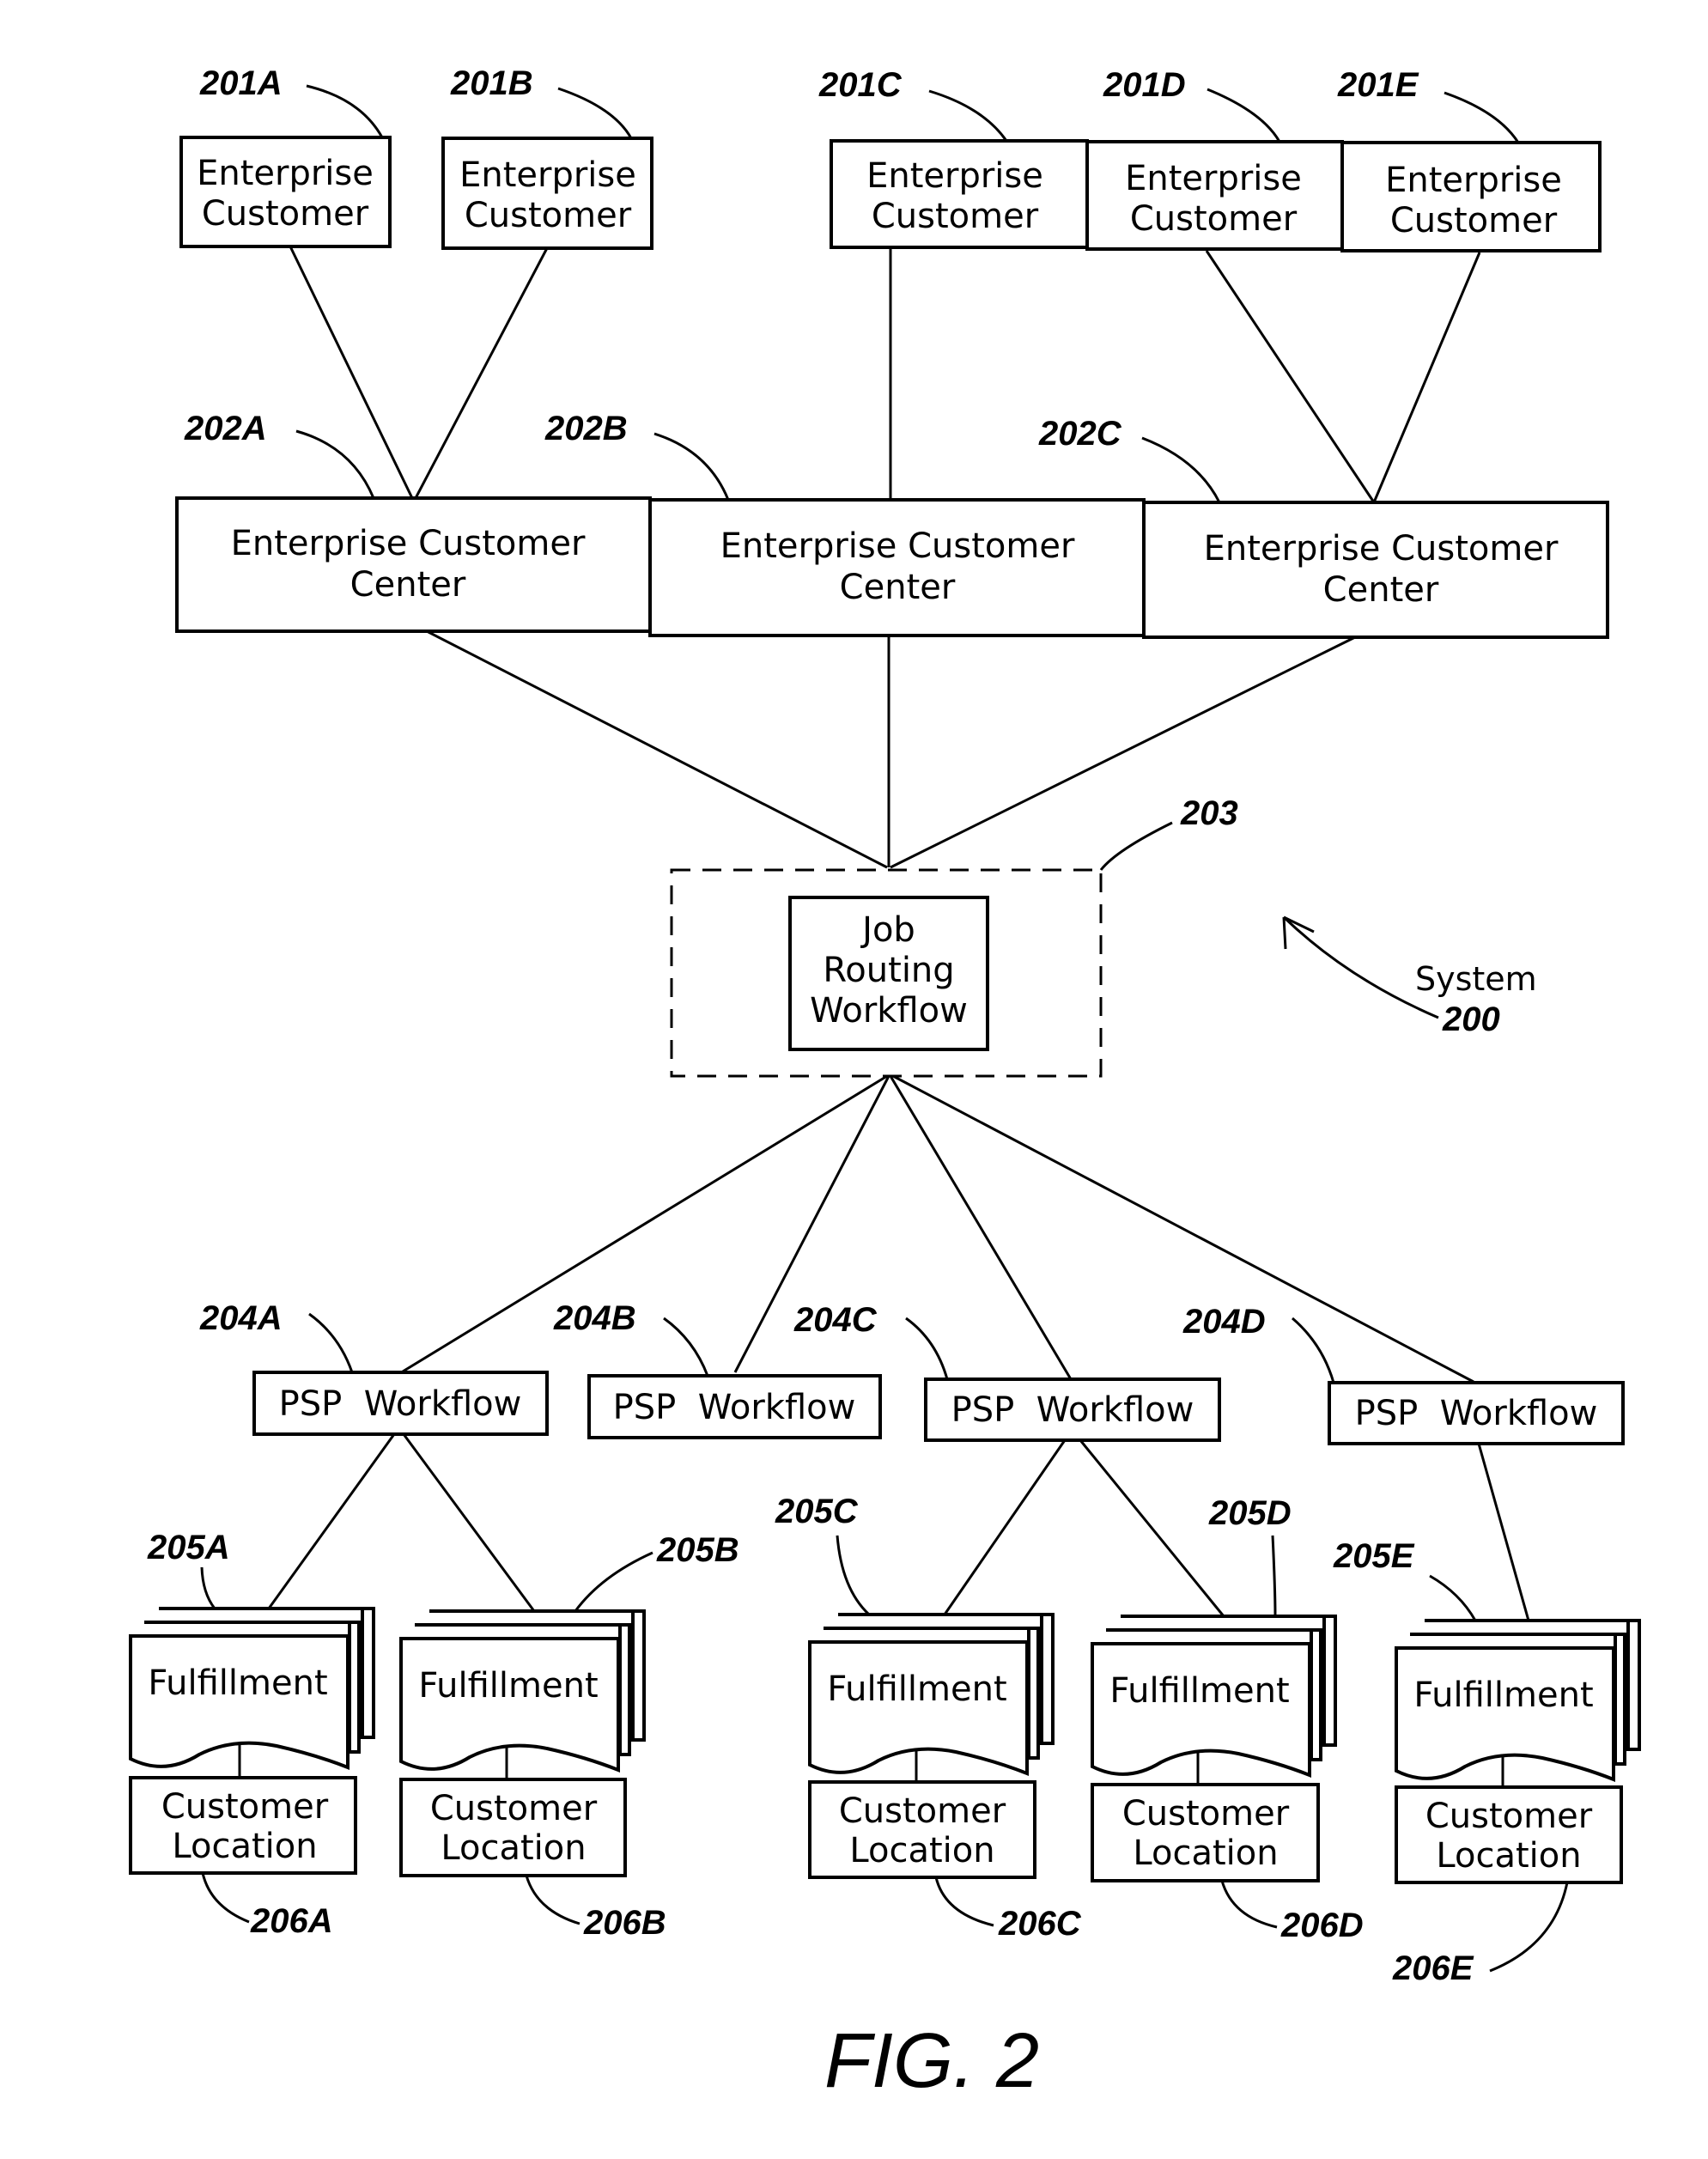 The image size is (1708, 2159). I want to click on box-label-line2: Routing, so click(888, 970).